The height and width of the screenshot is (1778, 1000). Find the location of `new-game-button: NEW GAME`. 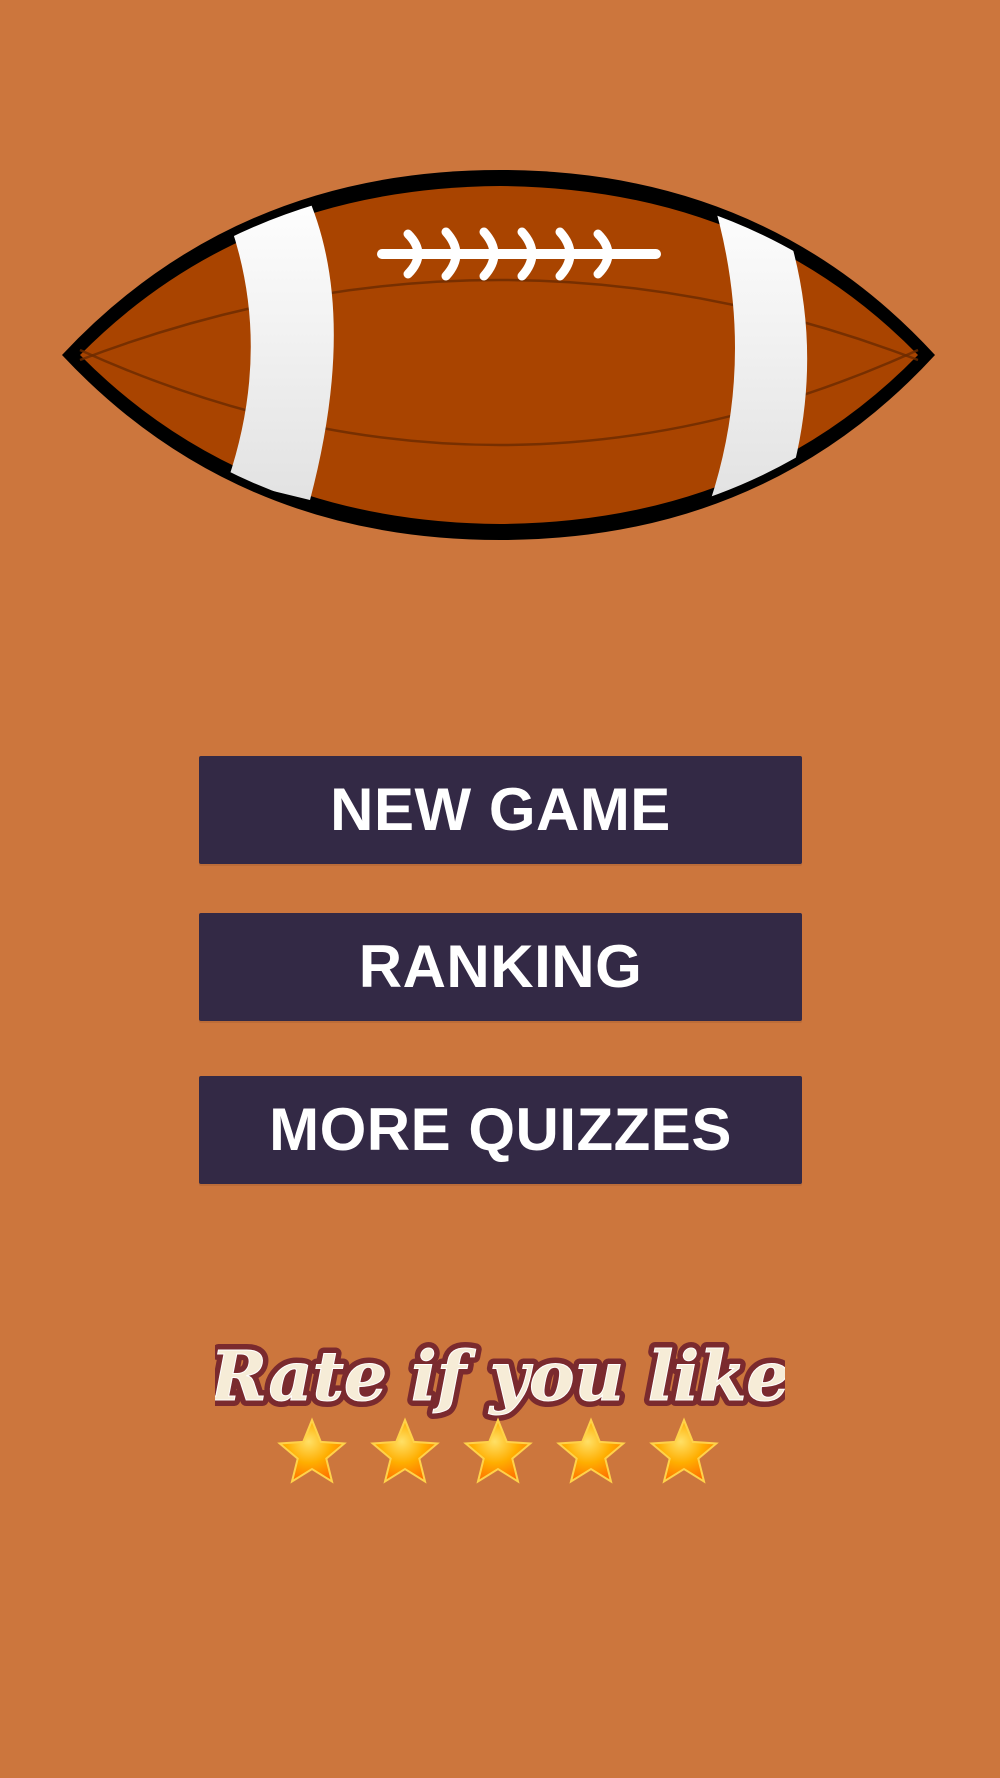

new-game-button: NEW GAME is located at coordinates (500, 810).